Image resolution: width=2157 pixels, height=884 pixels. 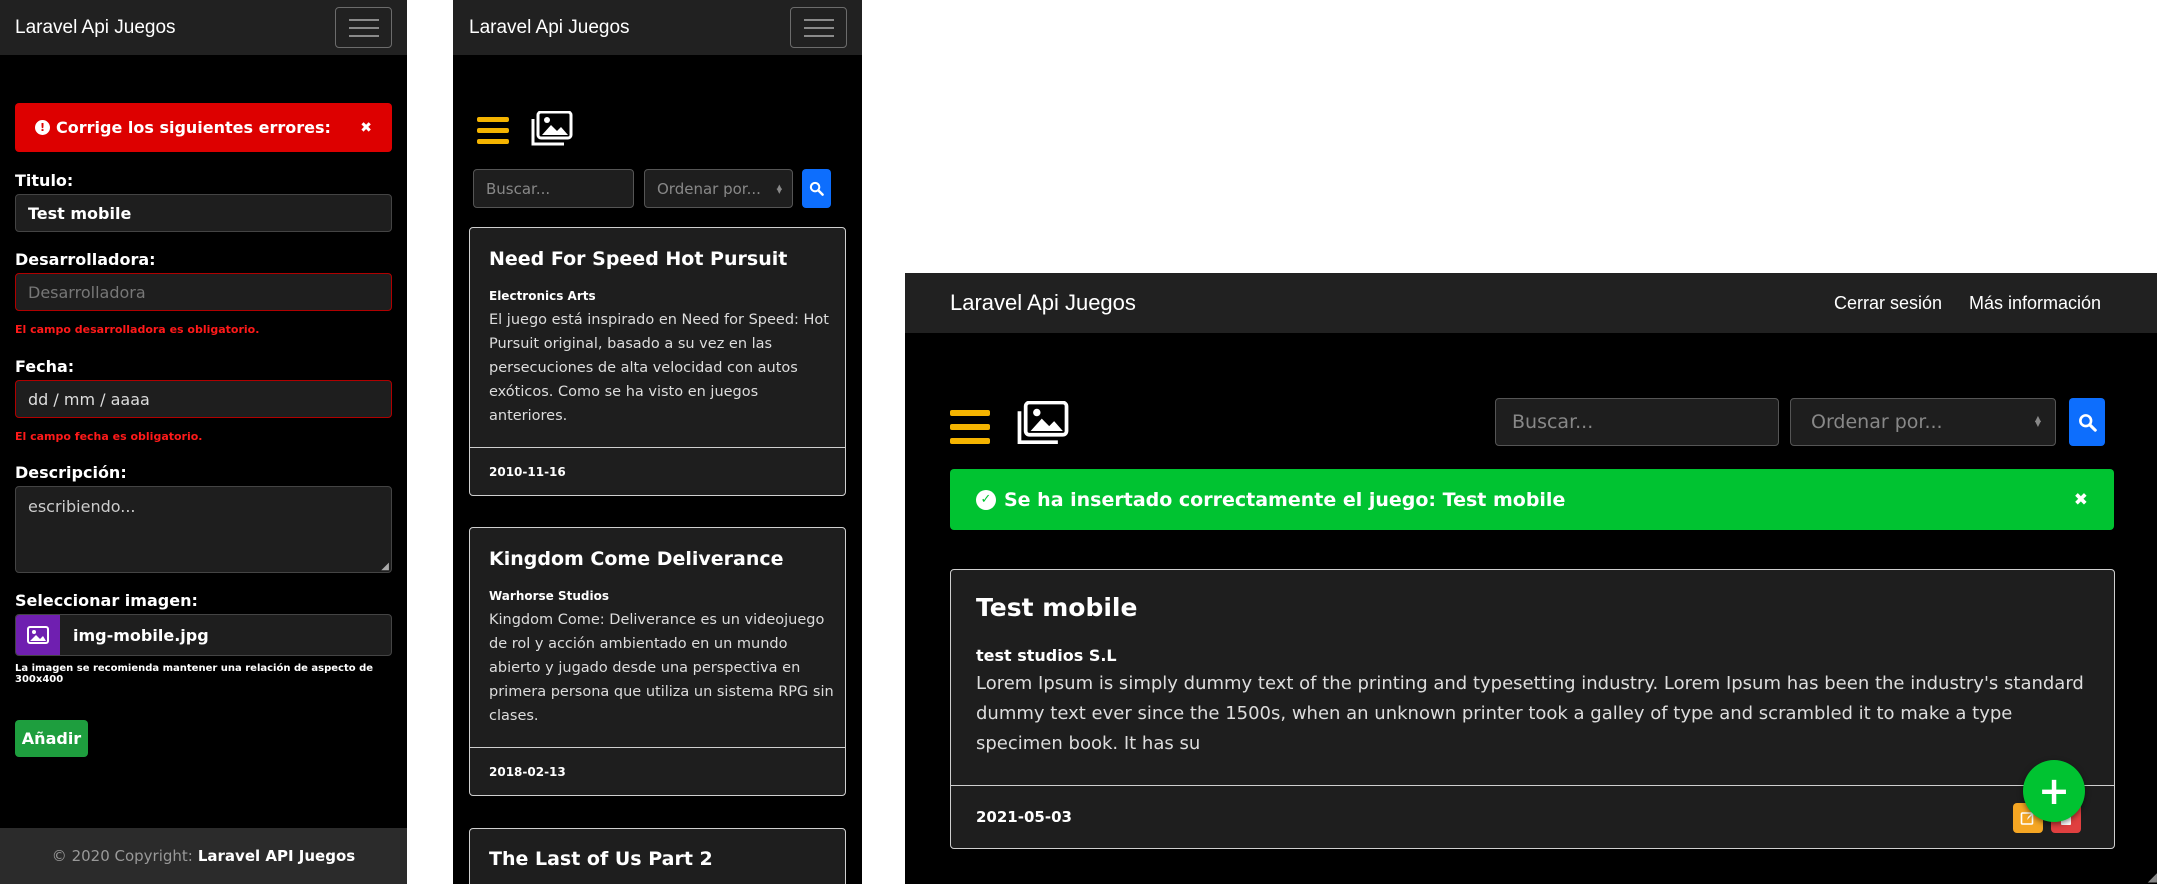 I want to click on imagen-label: Seleccionar imagen:, so click(x=106, y=600).